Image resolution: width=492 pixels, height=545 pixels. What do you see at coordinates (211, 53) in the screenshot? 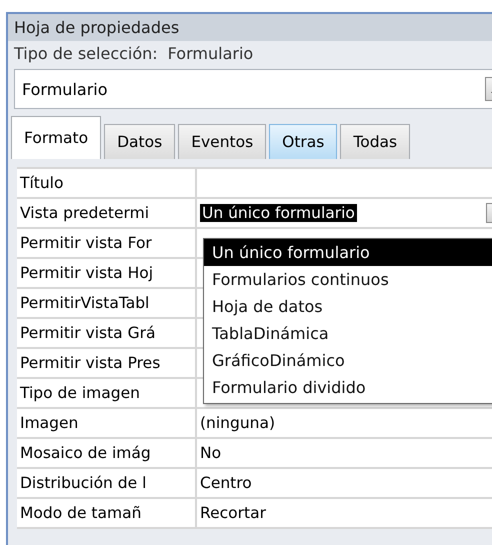
I see `selection-type-value: Formulario` at bounding box center [211, 53].